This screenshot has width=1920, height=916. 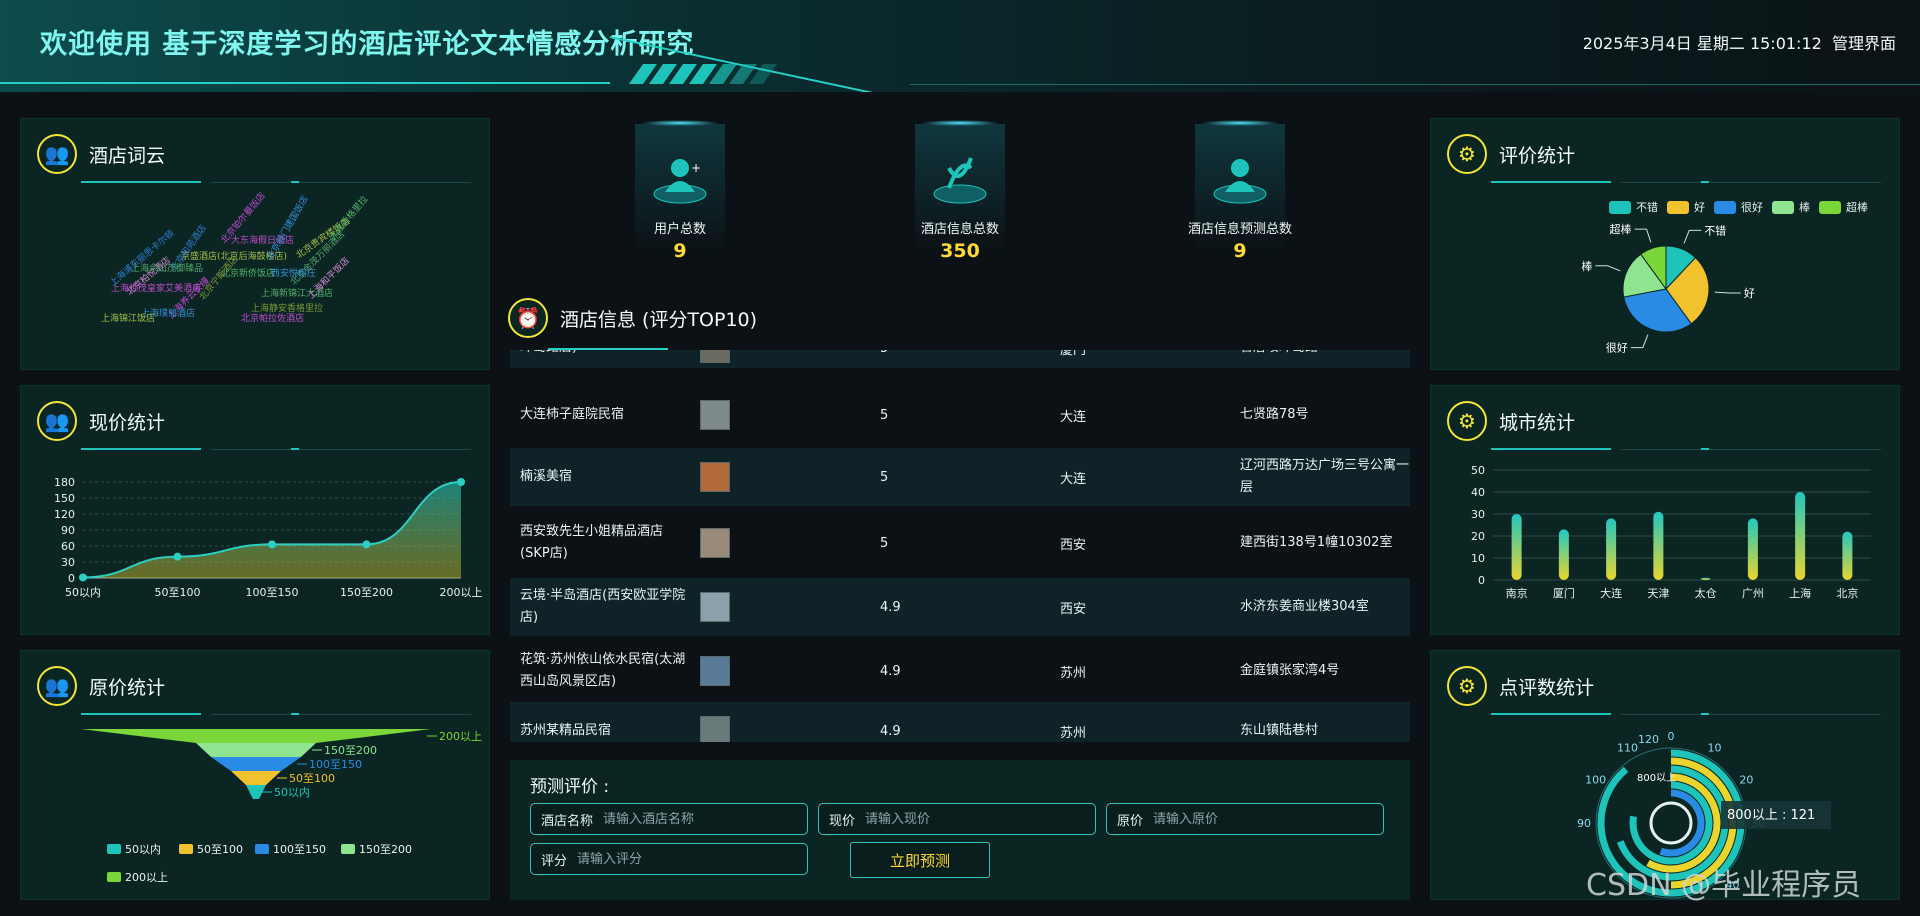 What do you see at coordinates (1753, 593) in the screenshot?
I see `x-tick-label: 广州` at bounding box center [1753, 593].